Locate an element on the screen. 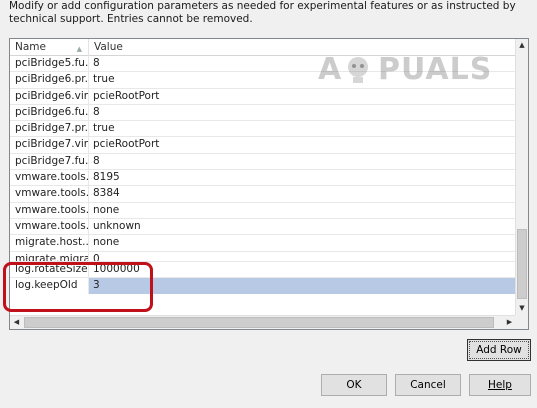  scroll-up-icon: ▲ is located at coordinates (522, 45).